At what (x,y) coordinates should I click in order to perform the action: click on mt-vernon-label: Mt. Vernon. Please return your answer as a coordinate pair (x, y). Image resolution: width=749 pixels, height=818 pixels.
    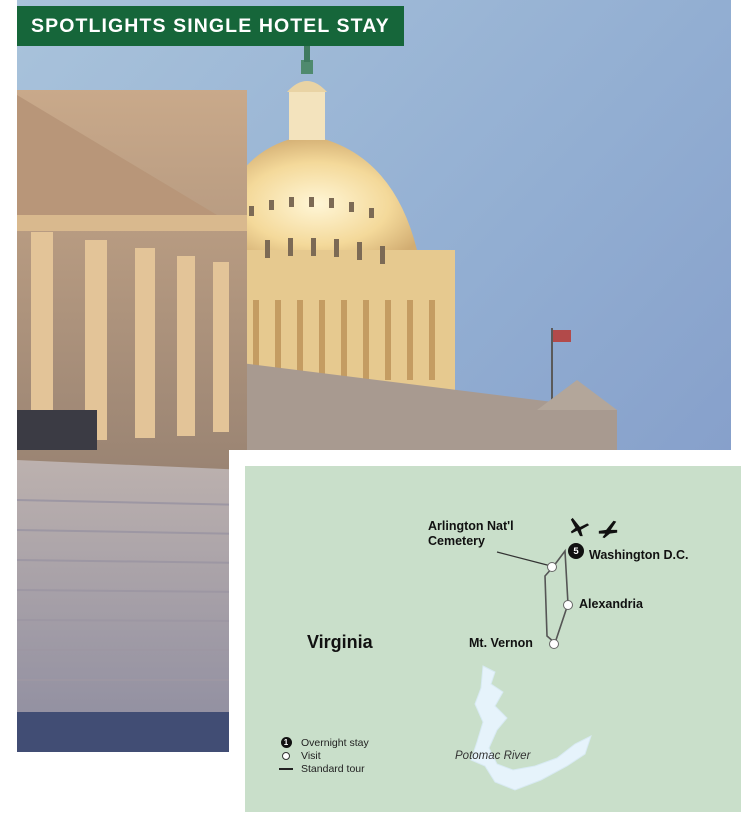
    Looking at the image, I should click on (501, 643).